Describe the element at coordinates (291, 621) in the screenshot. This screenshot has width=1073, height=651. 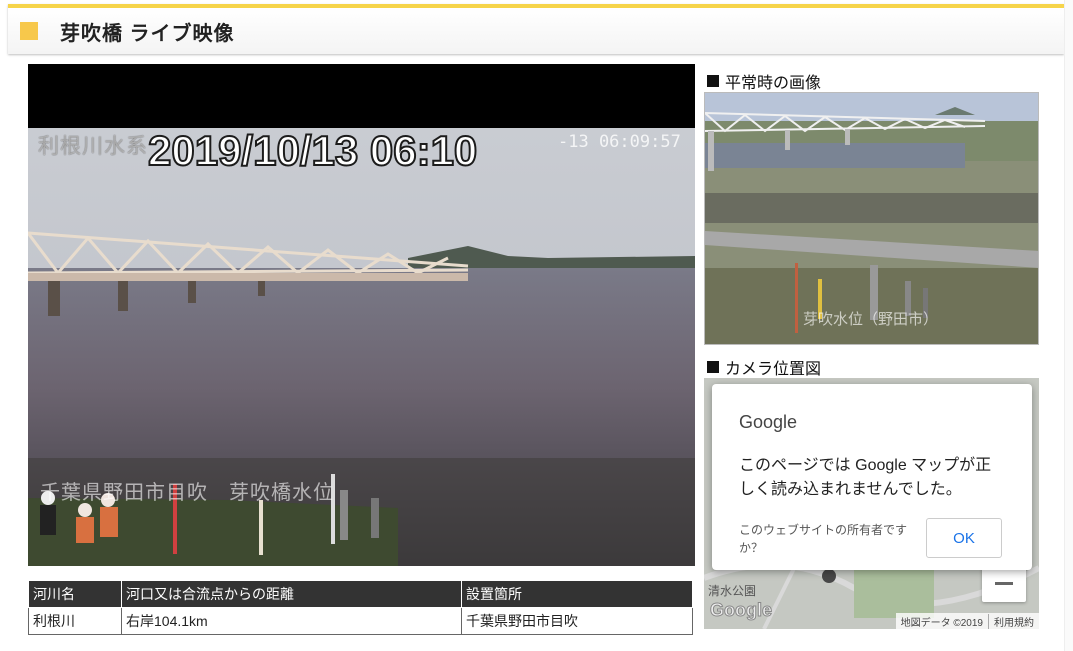
I see `cell-distance: 右岸104.1km` at that location.